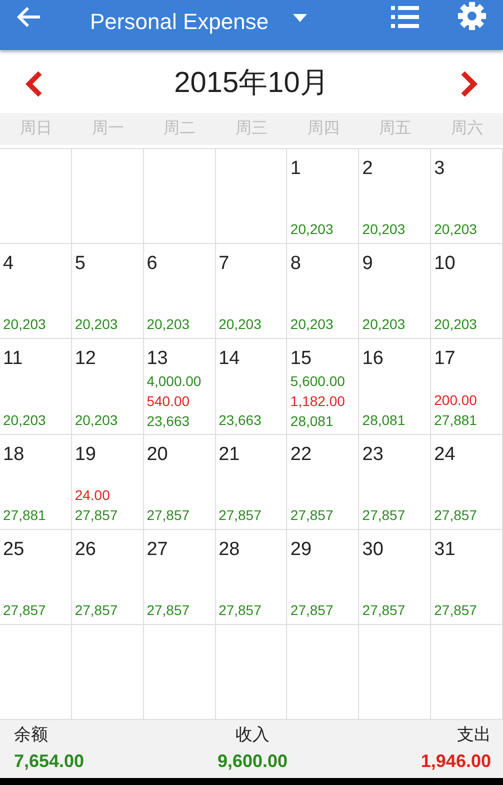 The height and width of the screenshot is (785, 503). What do you see at coordinates (373, 550) in the screenshot?
I see `day-number: 30` at bounding box center [373, 550].